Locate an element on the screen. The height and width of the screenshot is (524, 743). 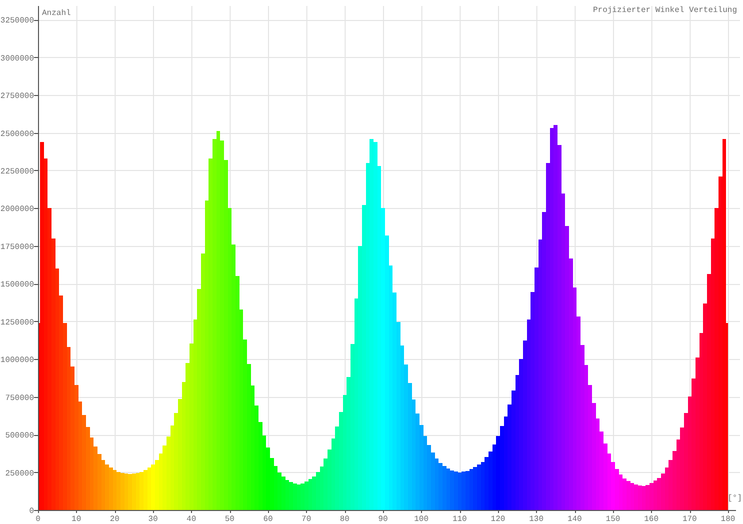
axis-tick-label: 3250000 is located at coordinates (17, 21).